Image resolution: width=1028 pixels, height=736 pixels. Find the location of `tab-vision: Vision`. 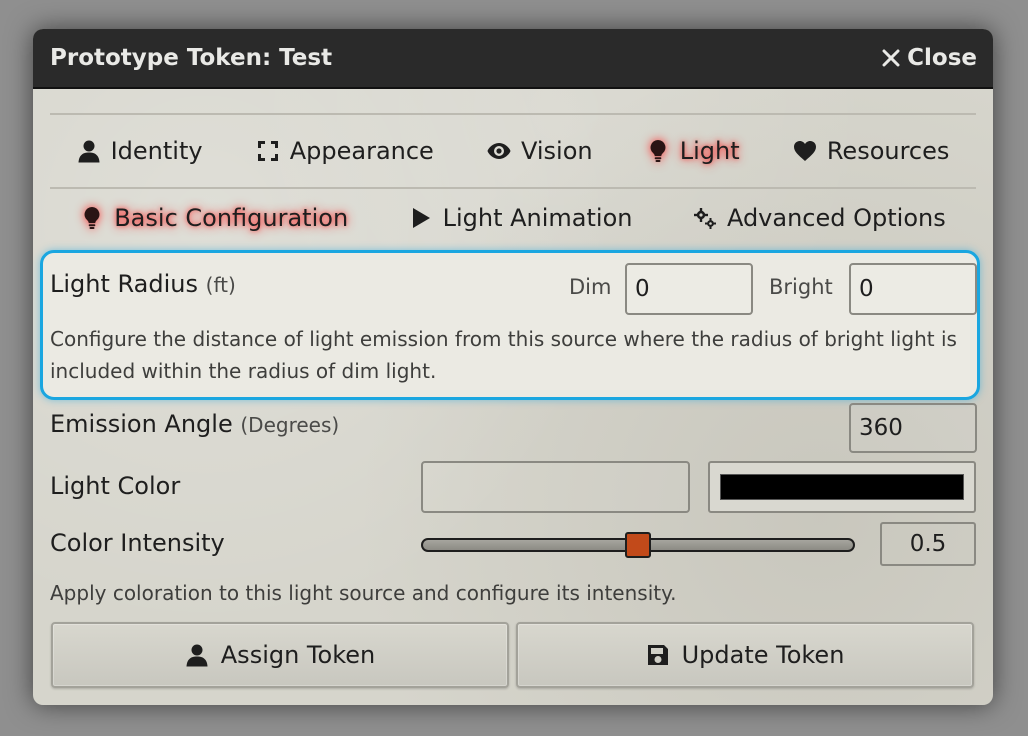

tab-vision: Vision is located at coordinates (540, 151).